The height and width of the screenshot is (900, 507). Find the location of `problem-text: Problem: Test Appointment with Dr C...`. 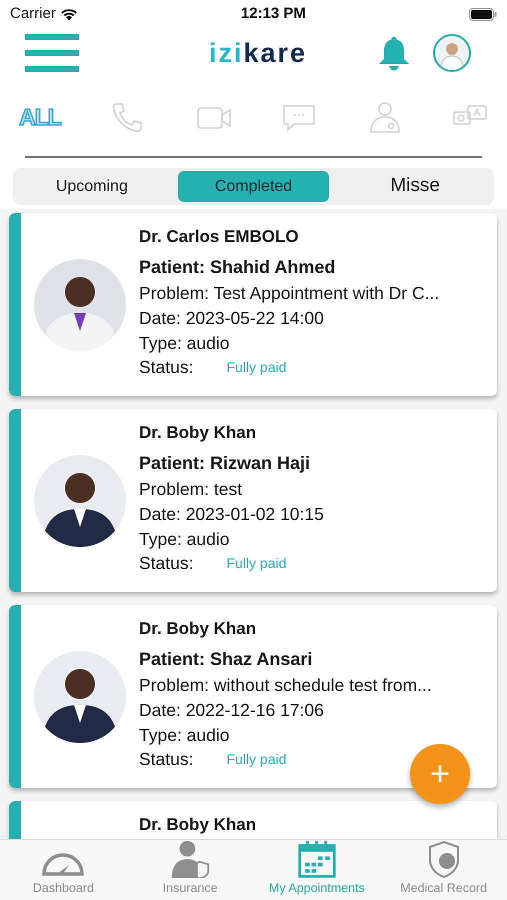

problem-text: Problem: Test Appointment with Dr C... is located at coordinates (289, 293).